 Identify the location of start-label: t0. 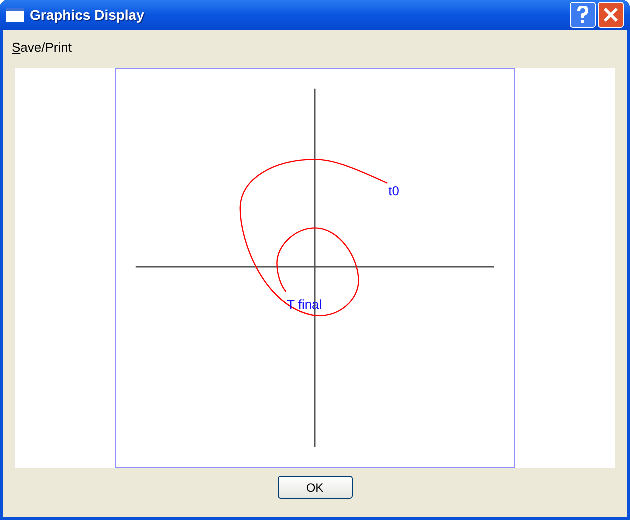
(394, 190).